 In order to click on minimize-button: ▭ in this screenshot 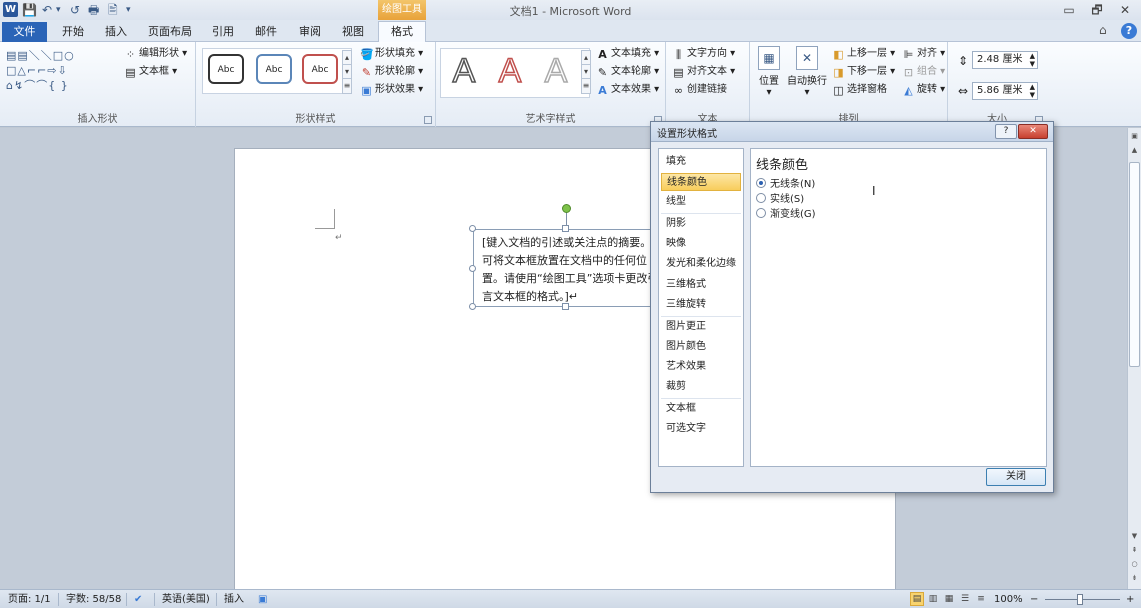, I will do `click(1069, 10)`.